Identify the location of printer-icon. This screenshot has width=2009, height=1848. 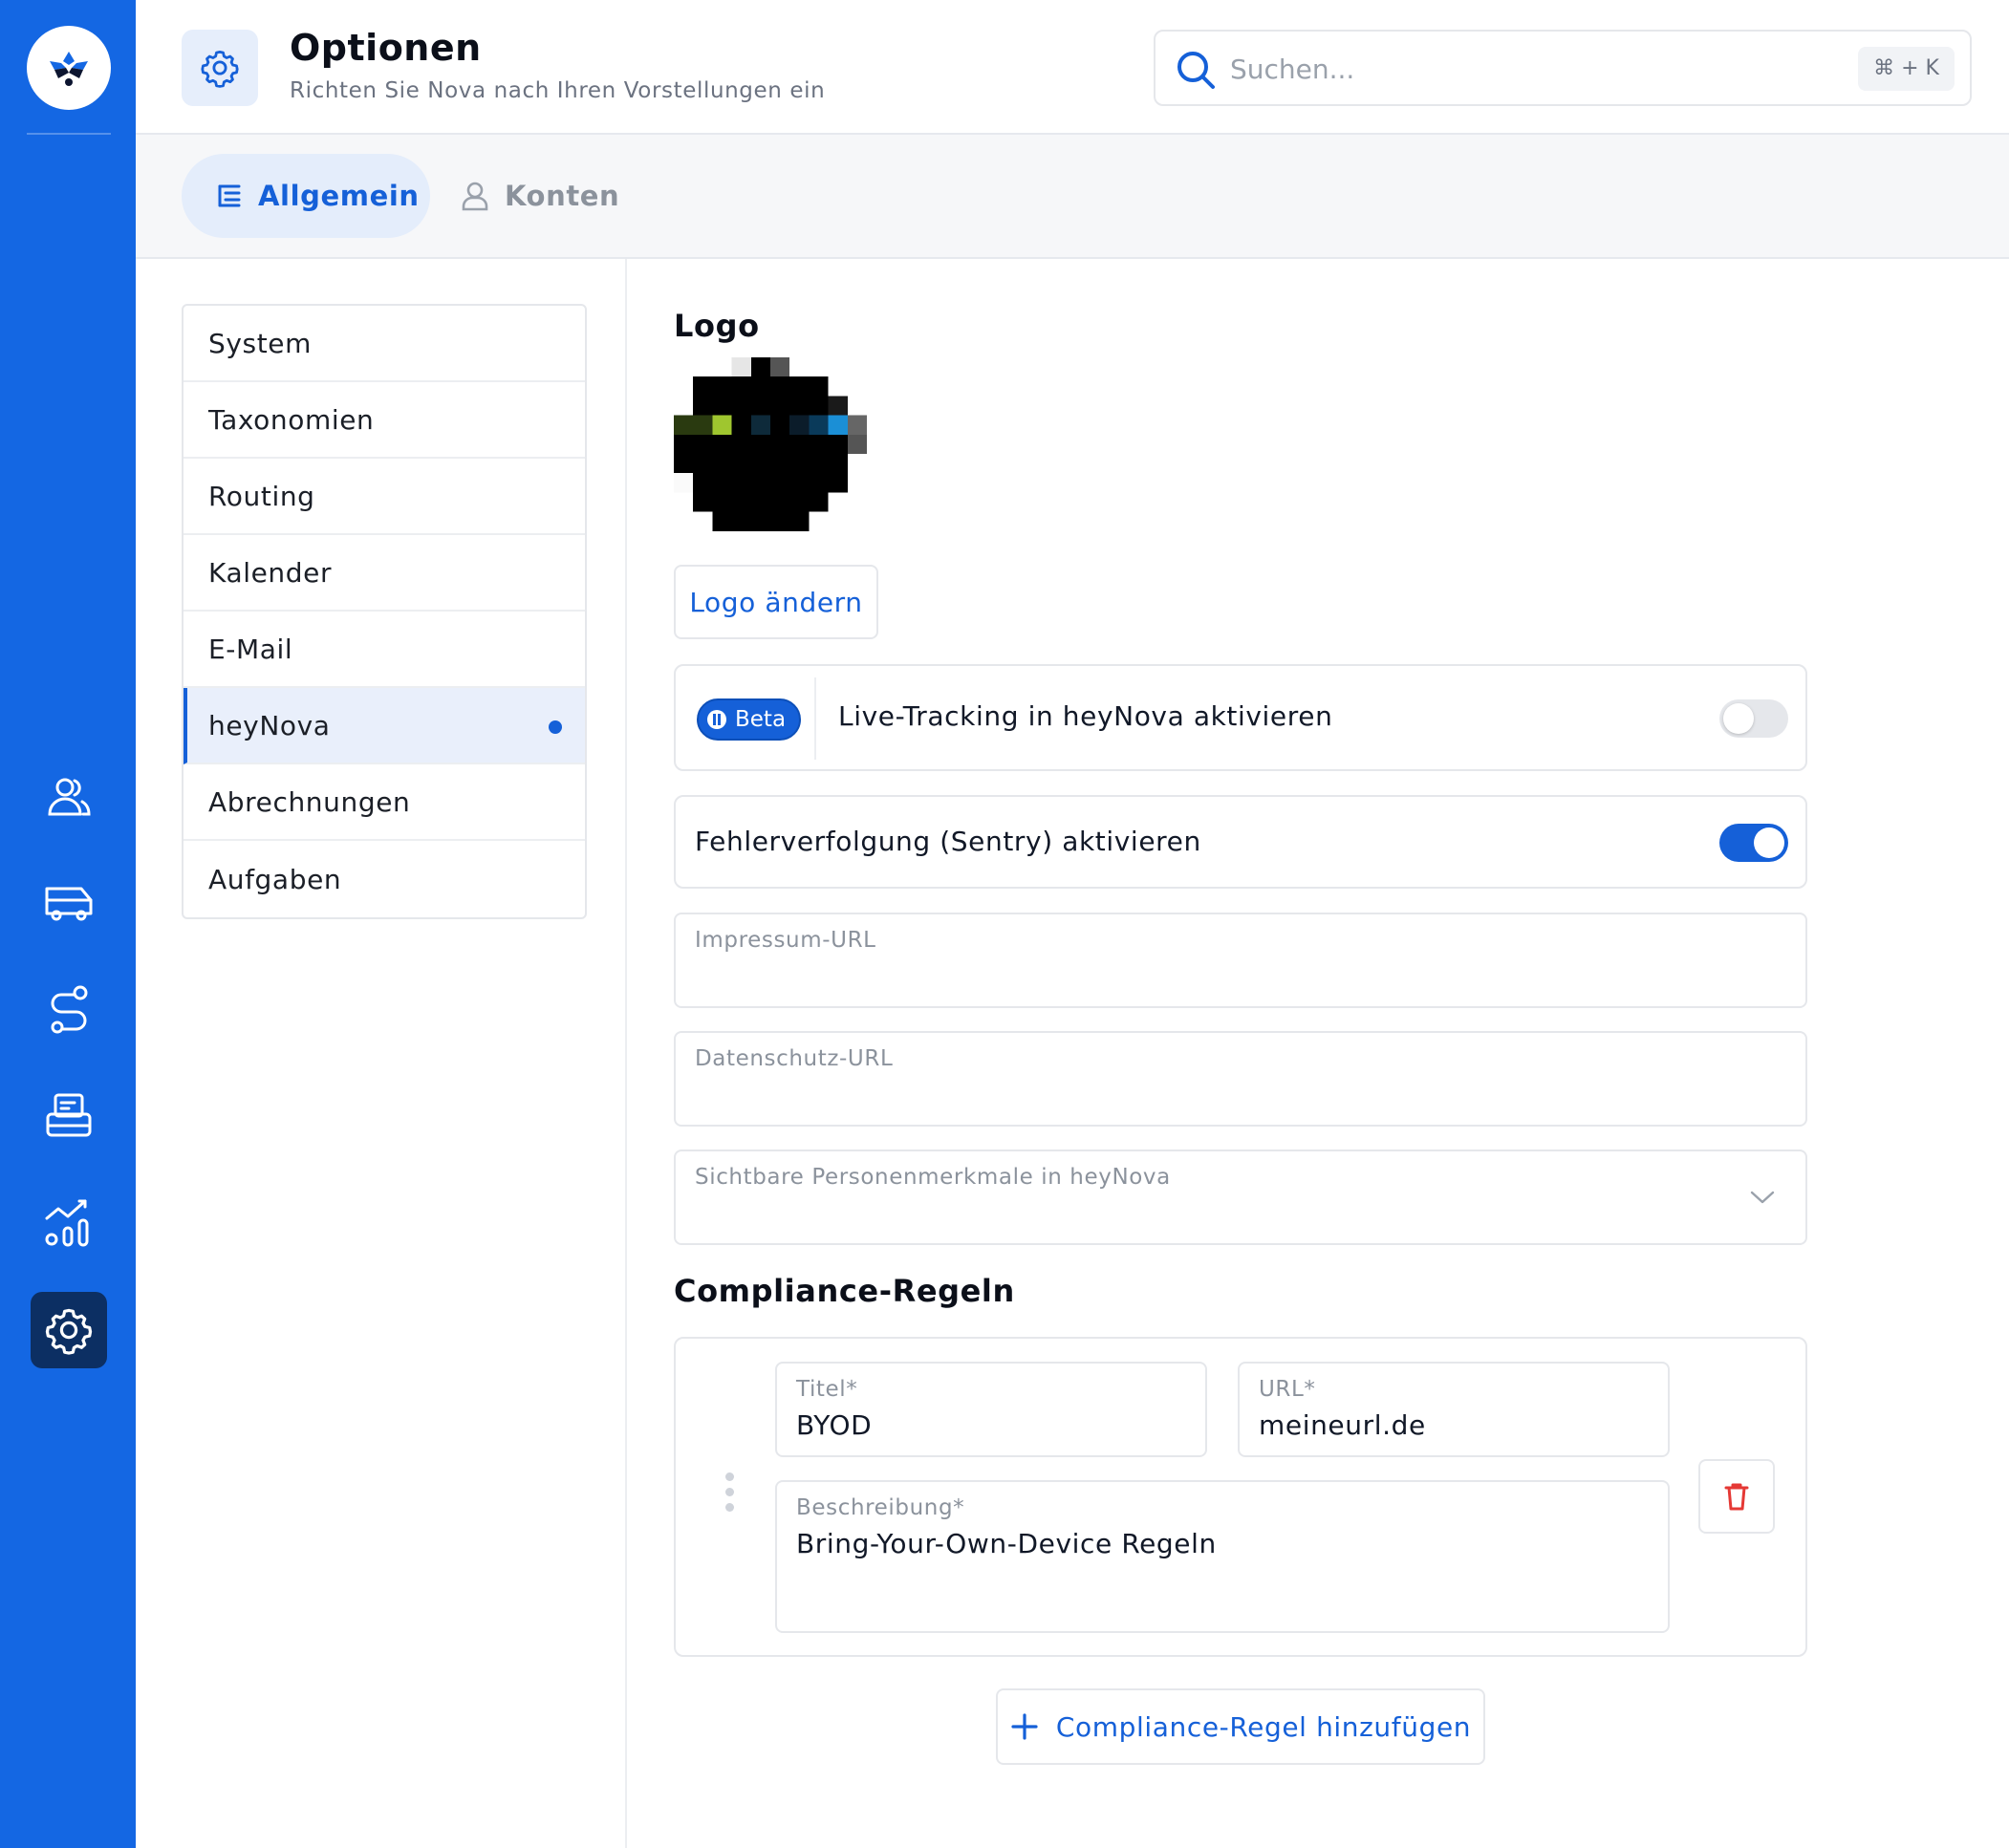
(69, 1115).